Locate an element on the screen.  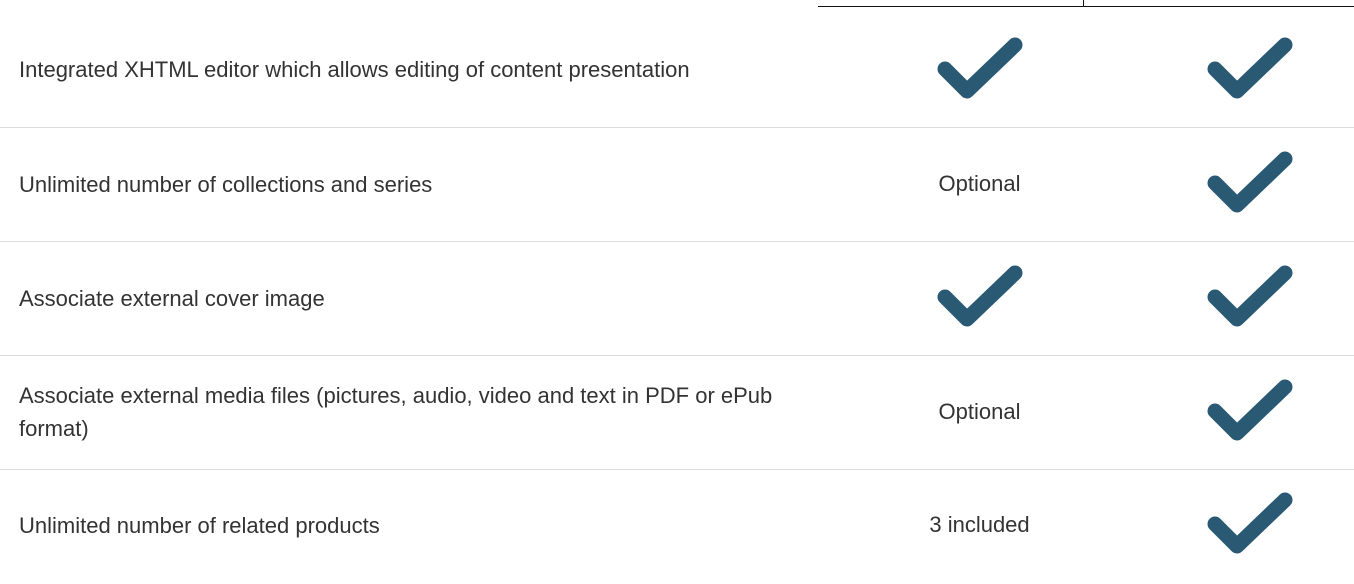
table-top-border is located at coordinates (1086, 6).